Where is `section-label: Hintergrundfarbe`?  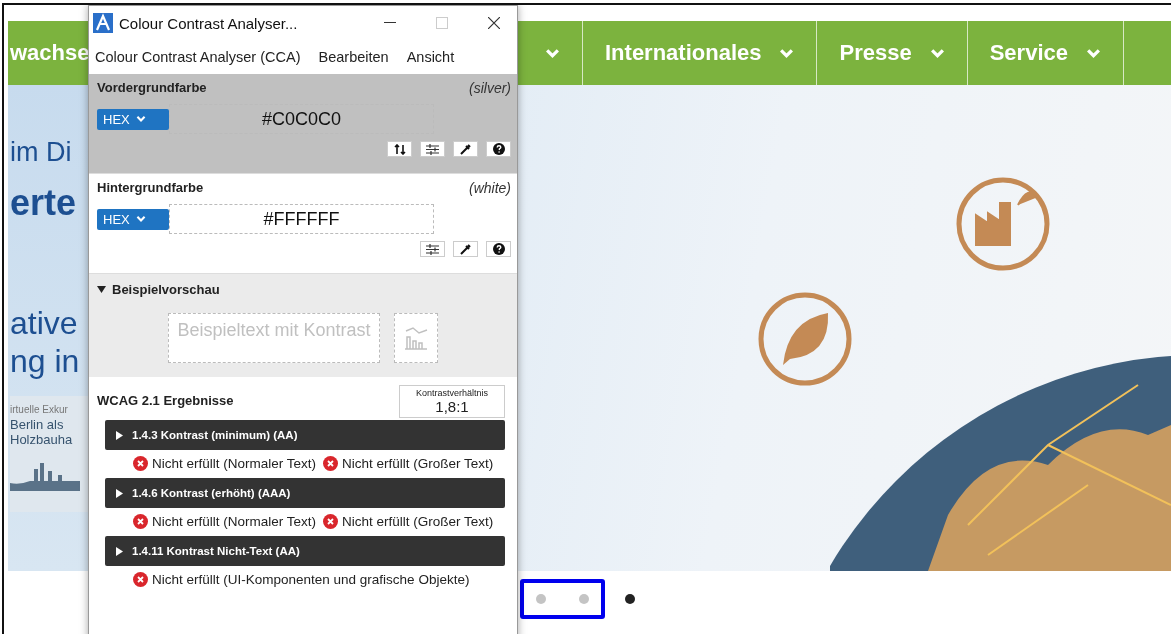
section-label: Hintergrundfarbe is located at coordinates (150, 188).